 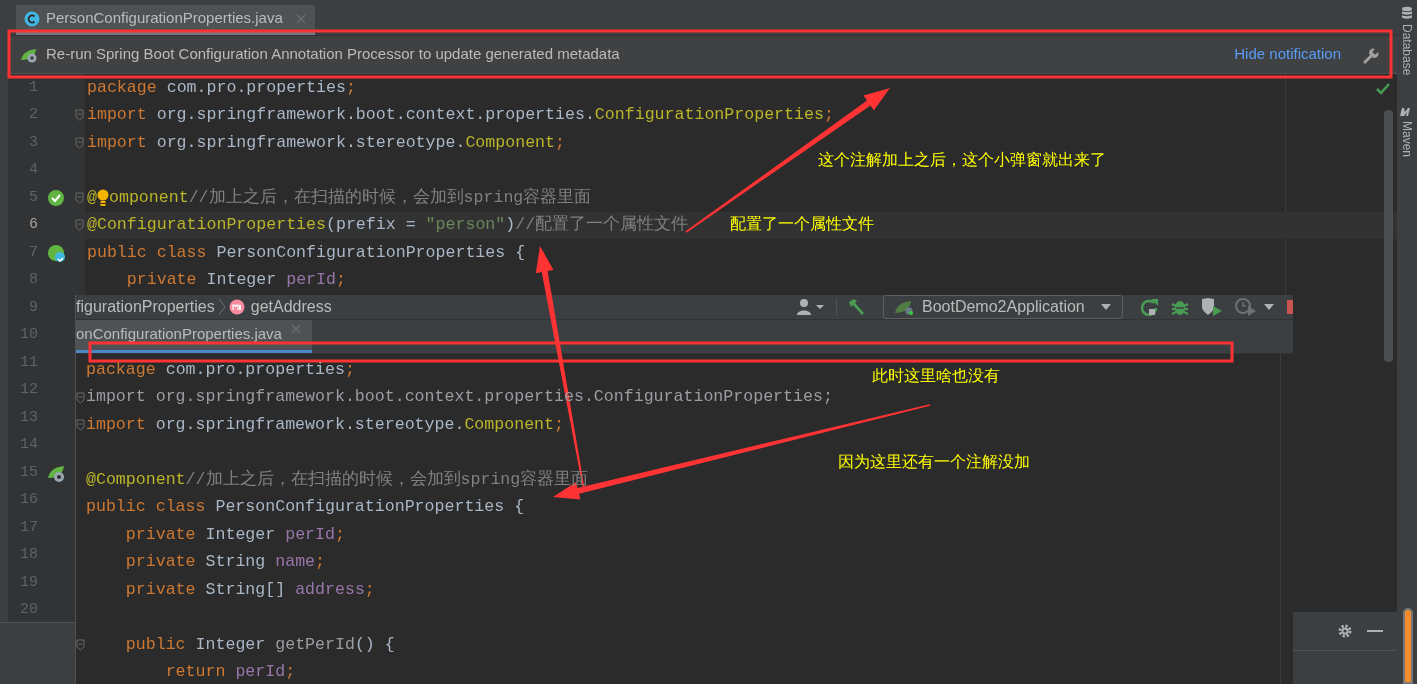 I want to click on annotation-text: 此时这里啥也没有, so click(x=936, y=376).